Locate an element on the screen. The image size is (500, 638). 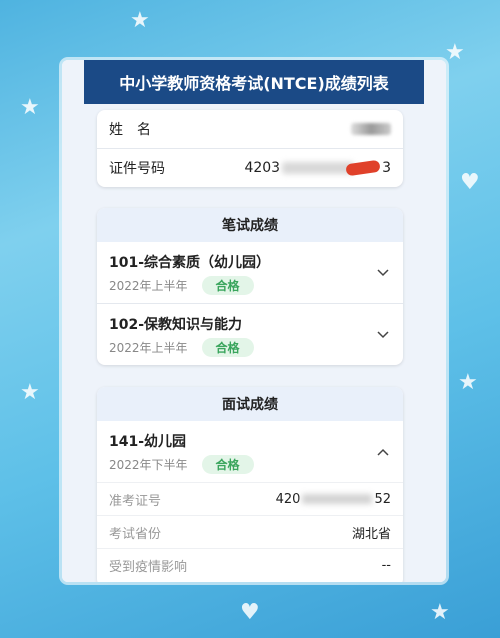
interview-exam-heading: 面试成绩 is located at coordinates (250, 404).